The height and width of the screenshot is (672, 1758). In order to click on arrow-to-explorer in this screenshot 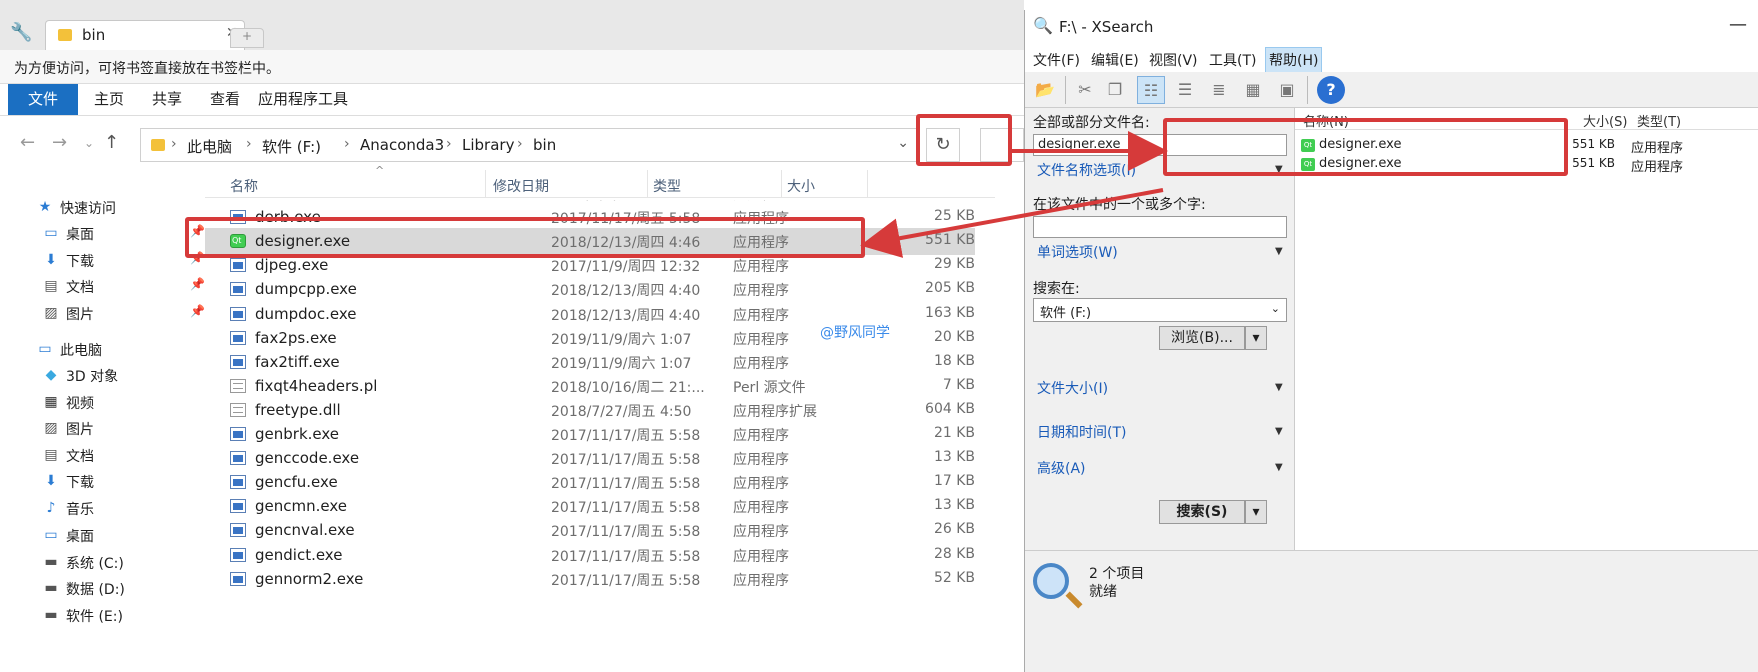, I will do `click(1012, 223)`.